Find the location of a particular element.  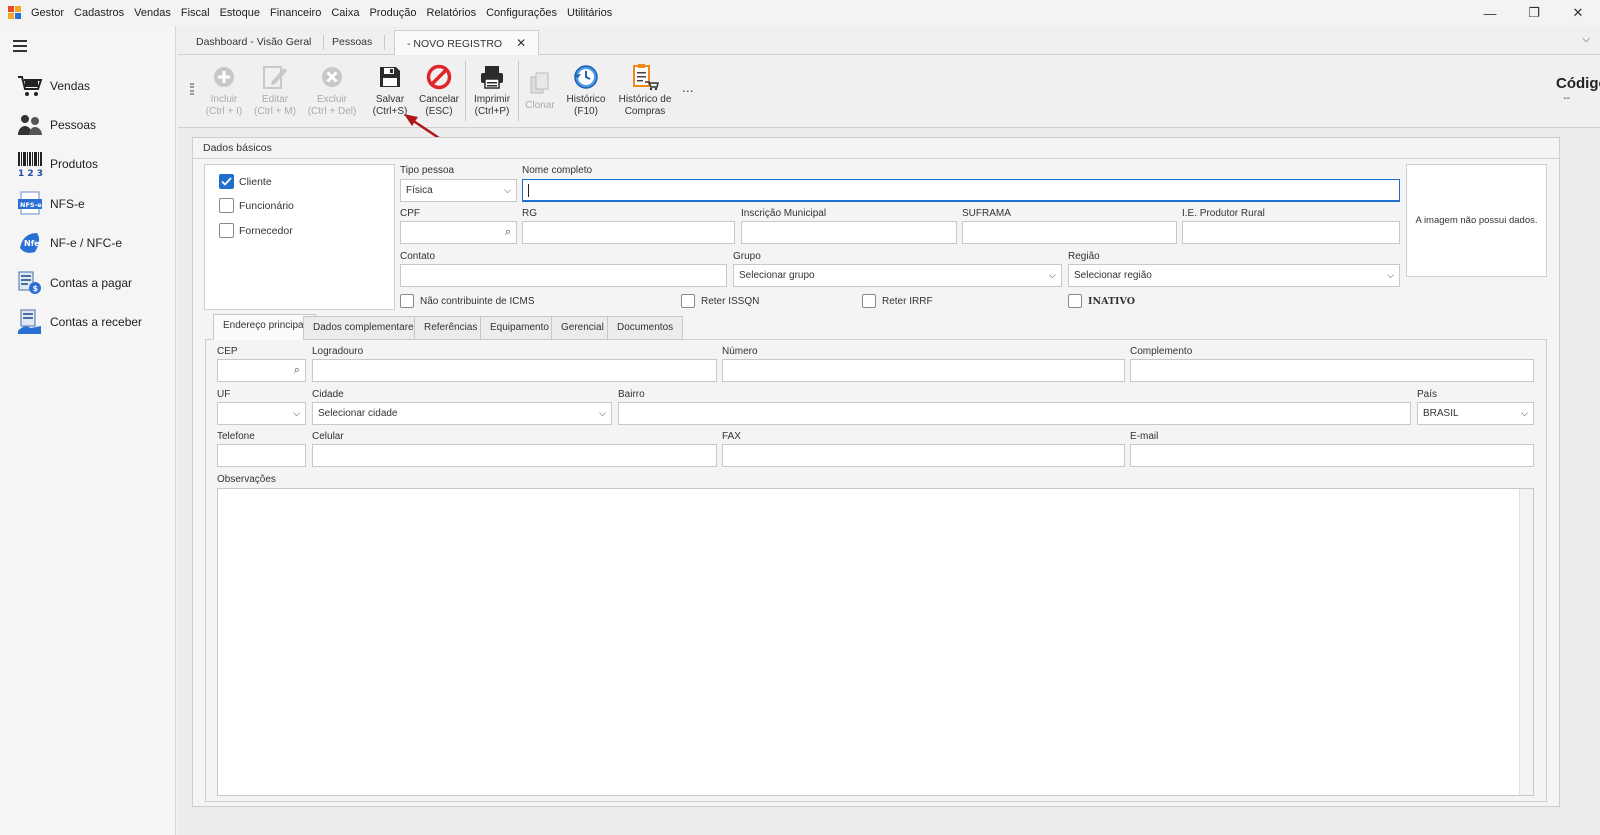

historico-compras-label: Histórico de is located at coordinates (645, 99).